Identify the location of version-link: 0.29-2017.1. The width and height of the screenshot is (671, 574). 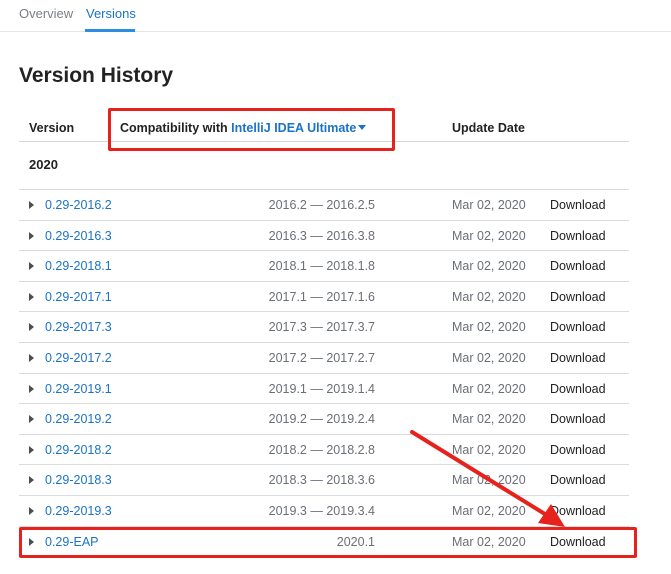
(78, 297).